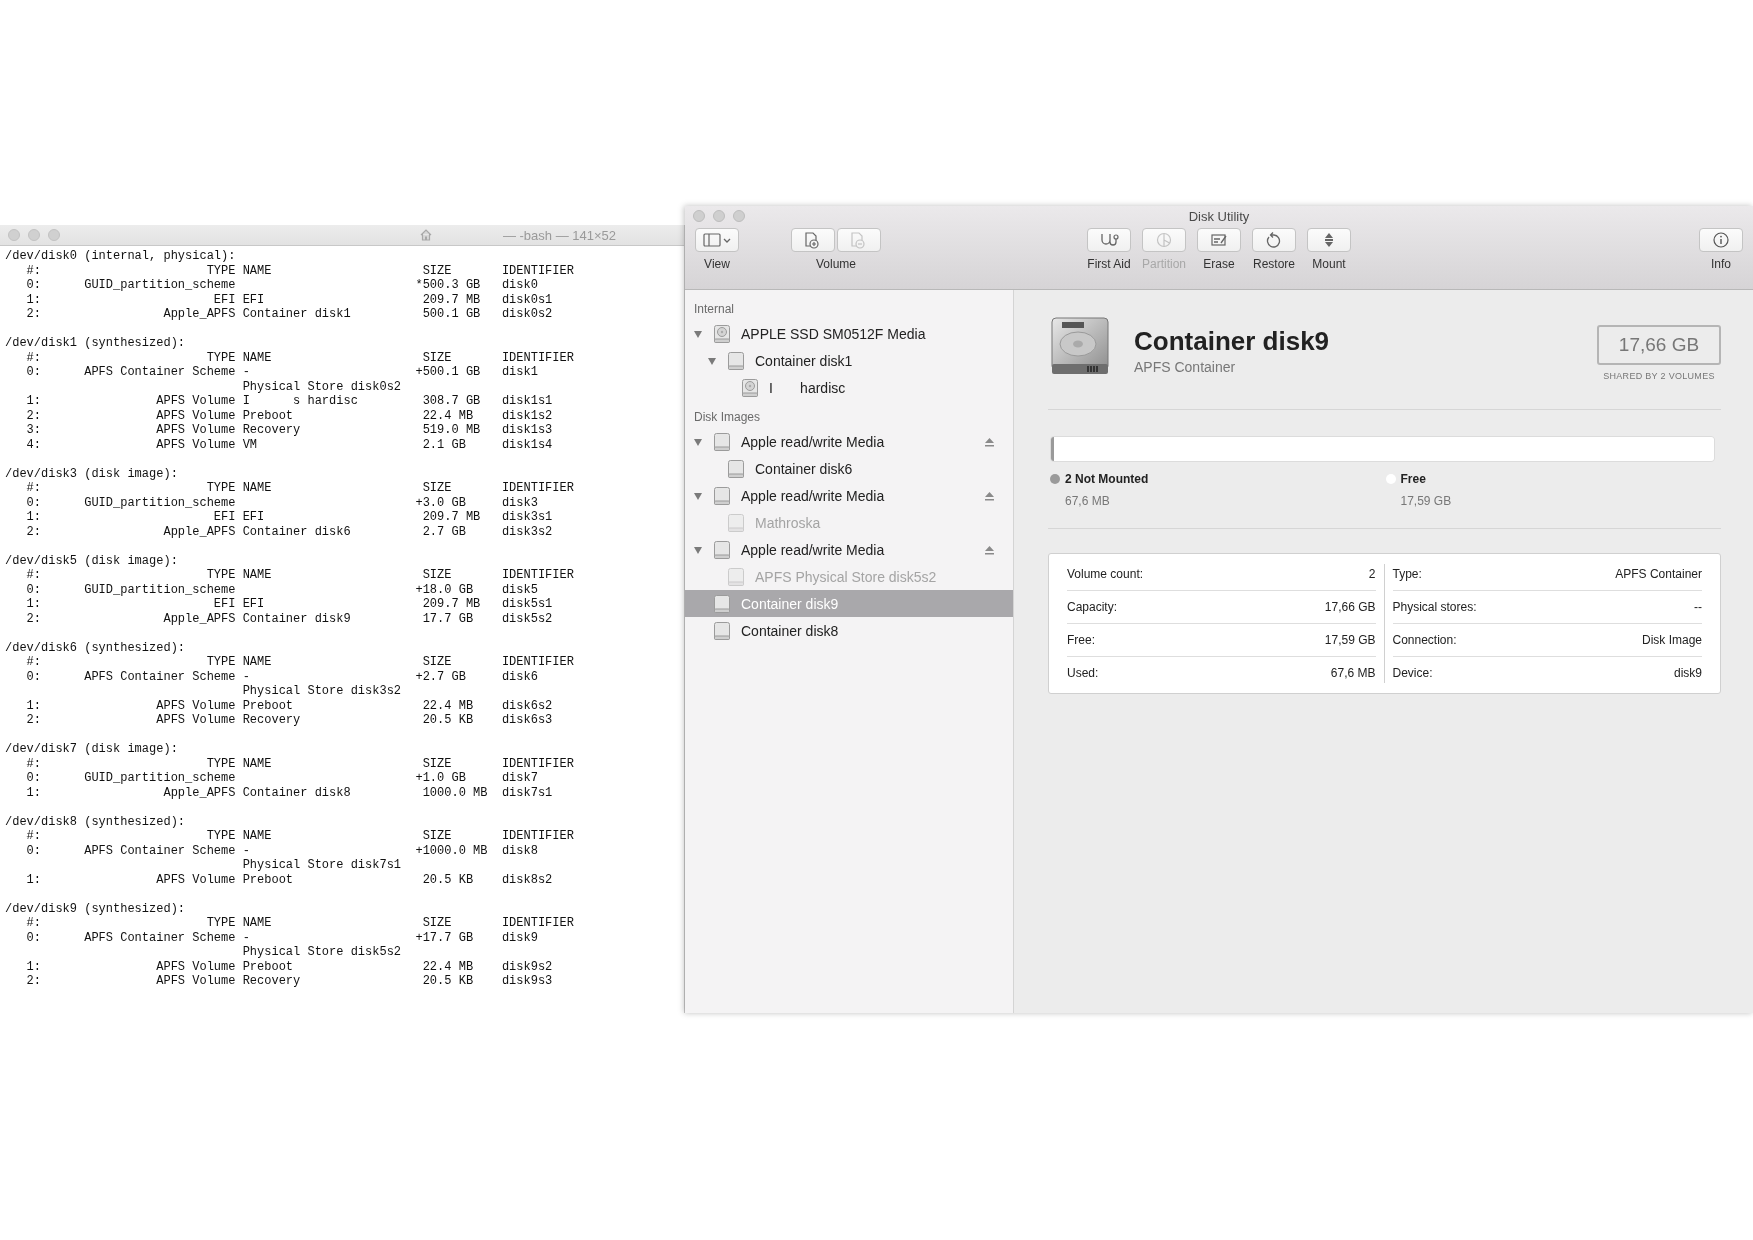 This screenshot has height=1240, width=1753. I want to click on info-label: Connection:, so click(1424, 640).